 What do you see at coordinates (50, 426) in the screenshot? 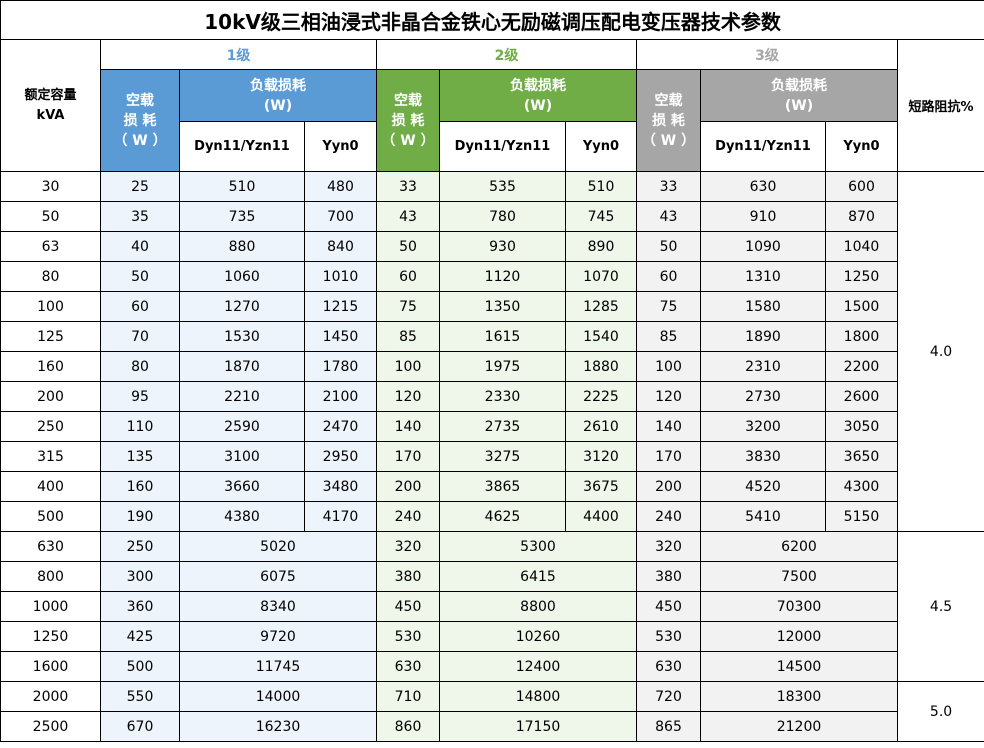
I see `capacity-cell: 250` at bounding box center [50, 426].